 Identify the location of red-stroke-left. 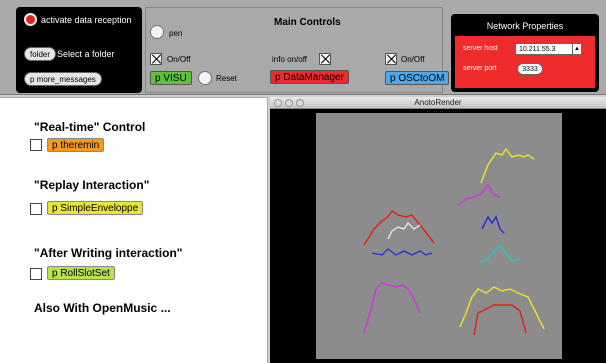
(399, 227).